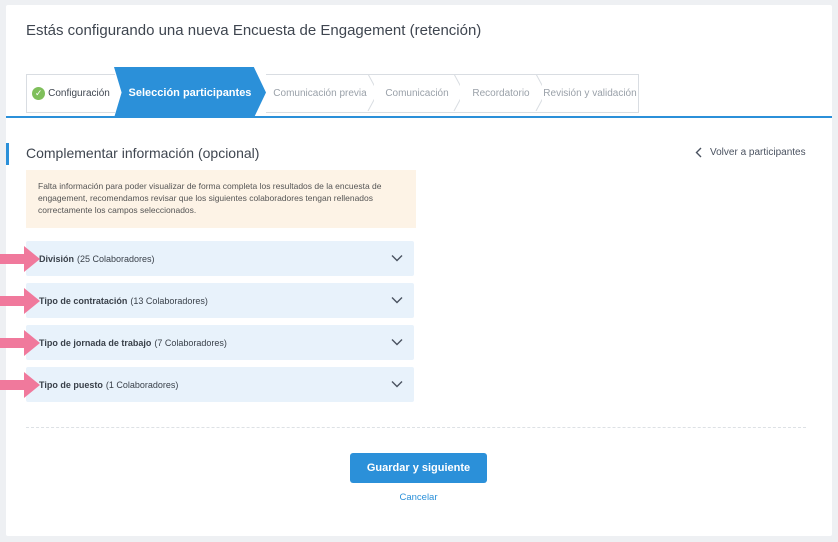 This screenshot has width=838, height=542. Describe the element at coordinates (190, 342) in the screenshot. I see `accordion-count: (7 Colaboradores)` at that location.